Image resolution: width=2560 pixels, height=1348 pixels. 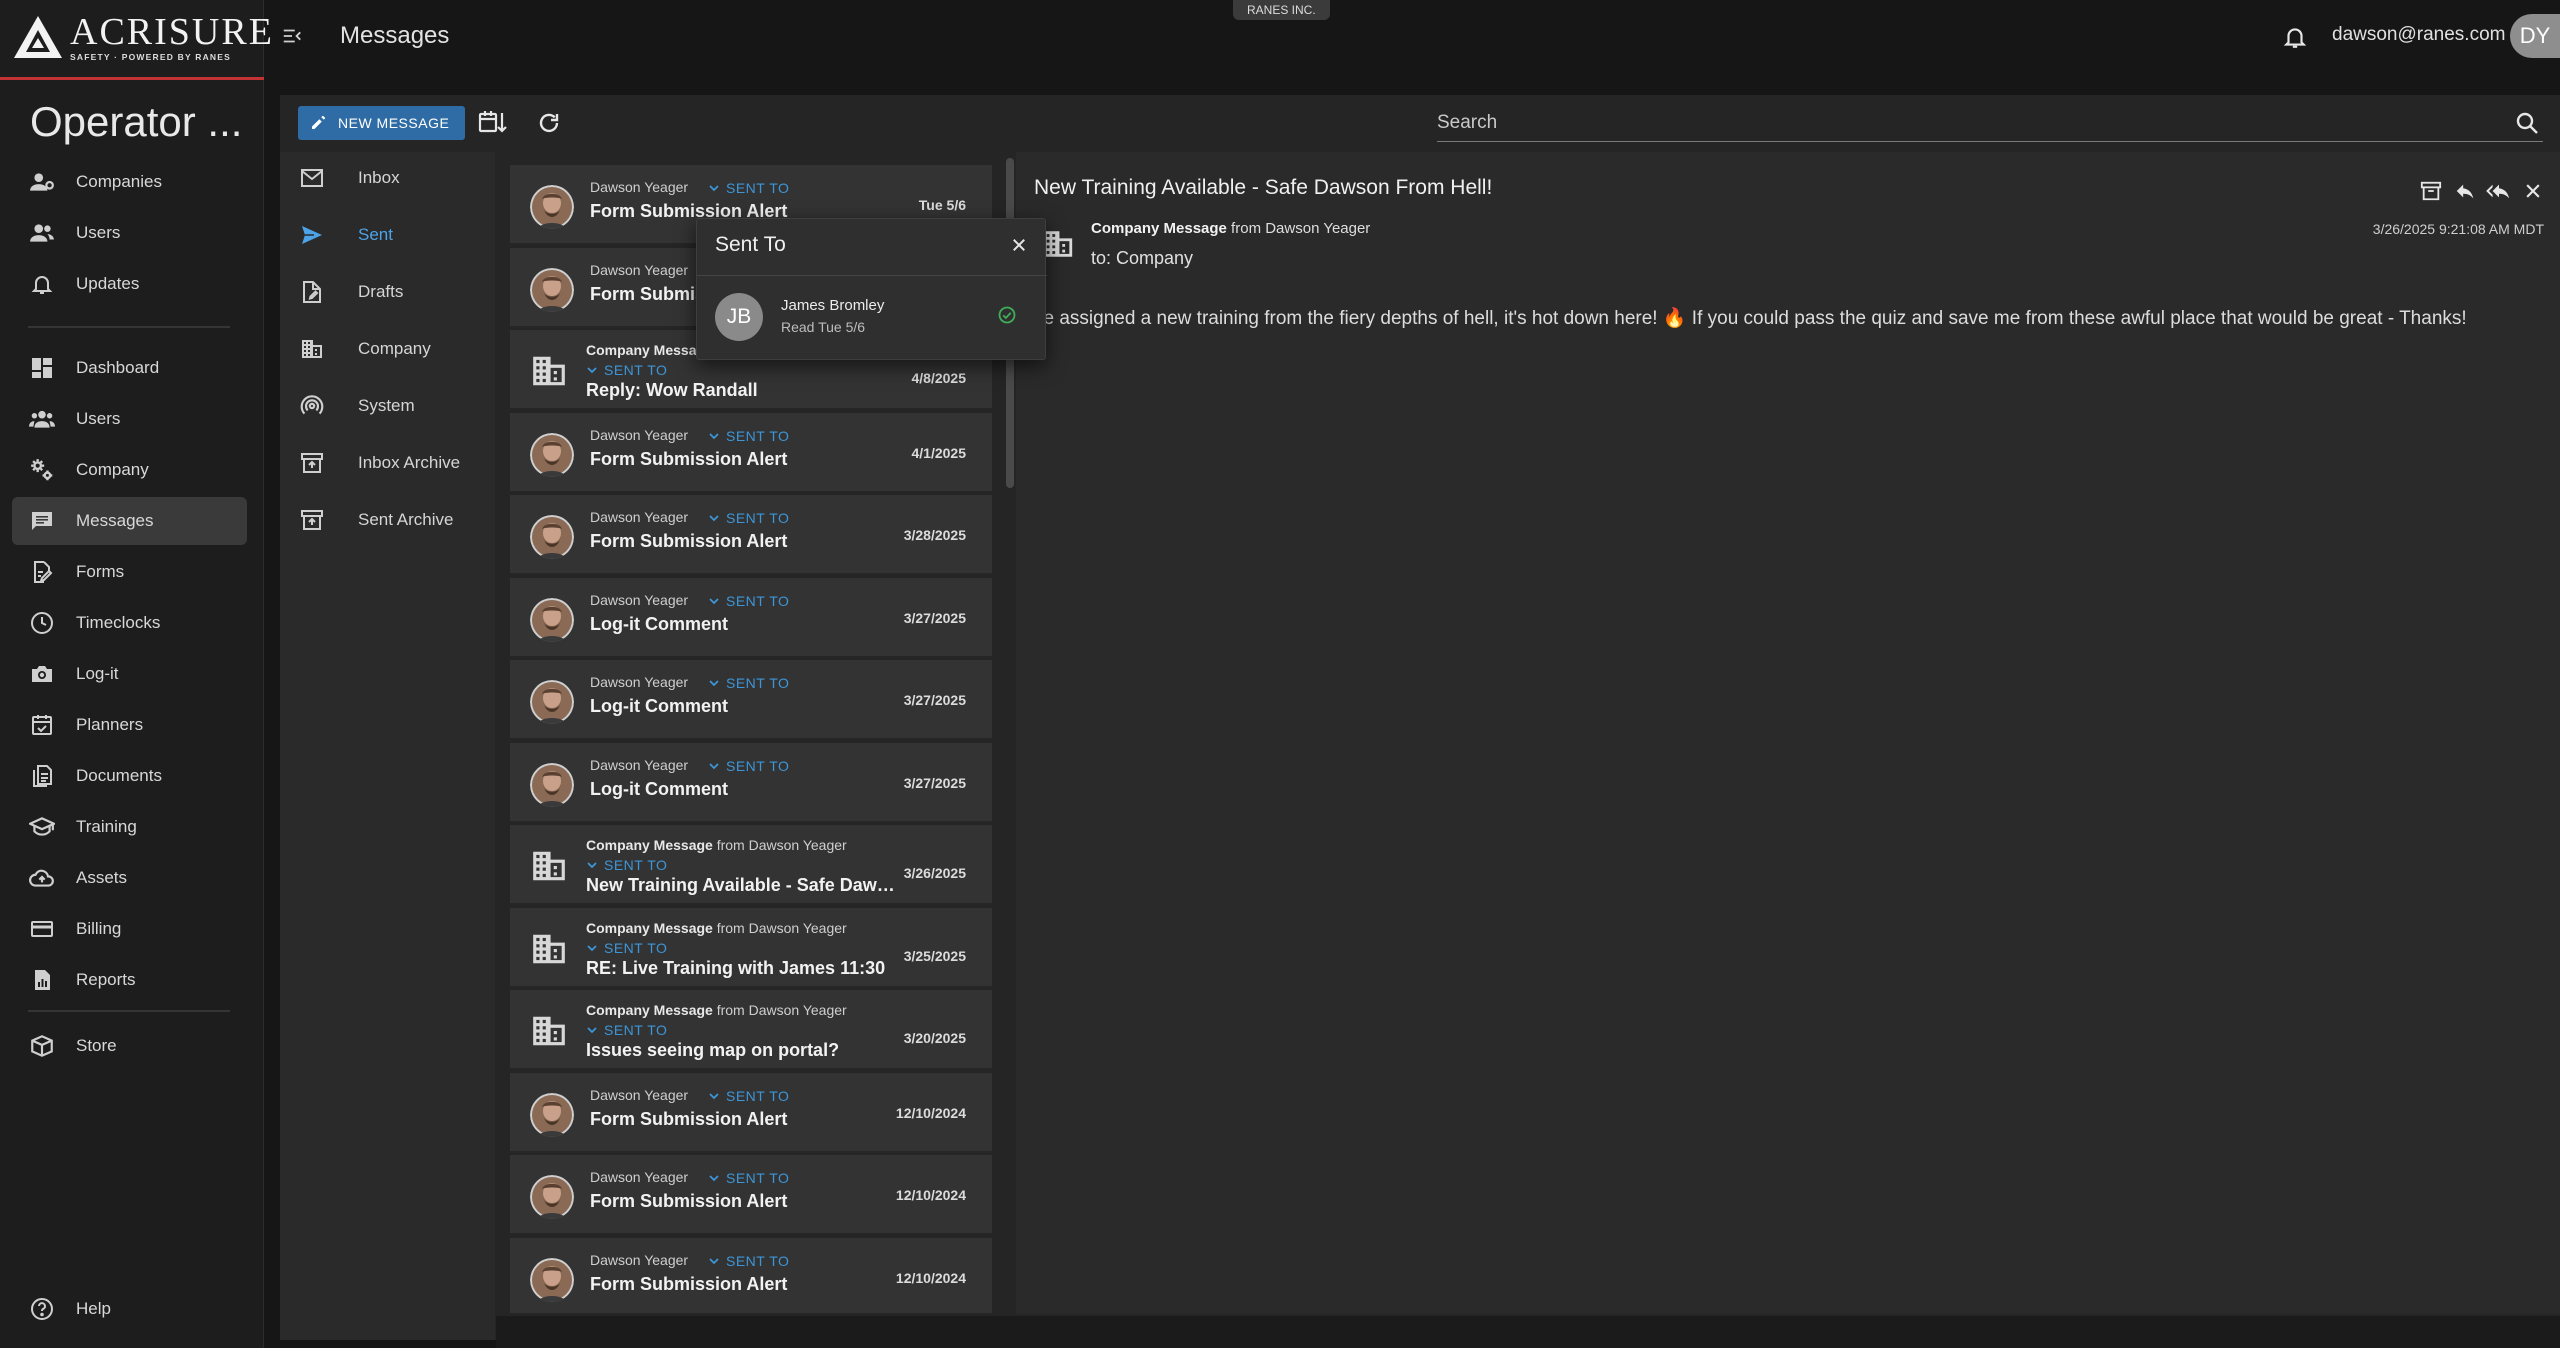 What do you see at coordinates (387, 520) in the screenshot?
I see `folder-sent-archive: Sent Archive` at bounding box center [387, 520].